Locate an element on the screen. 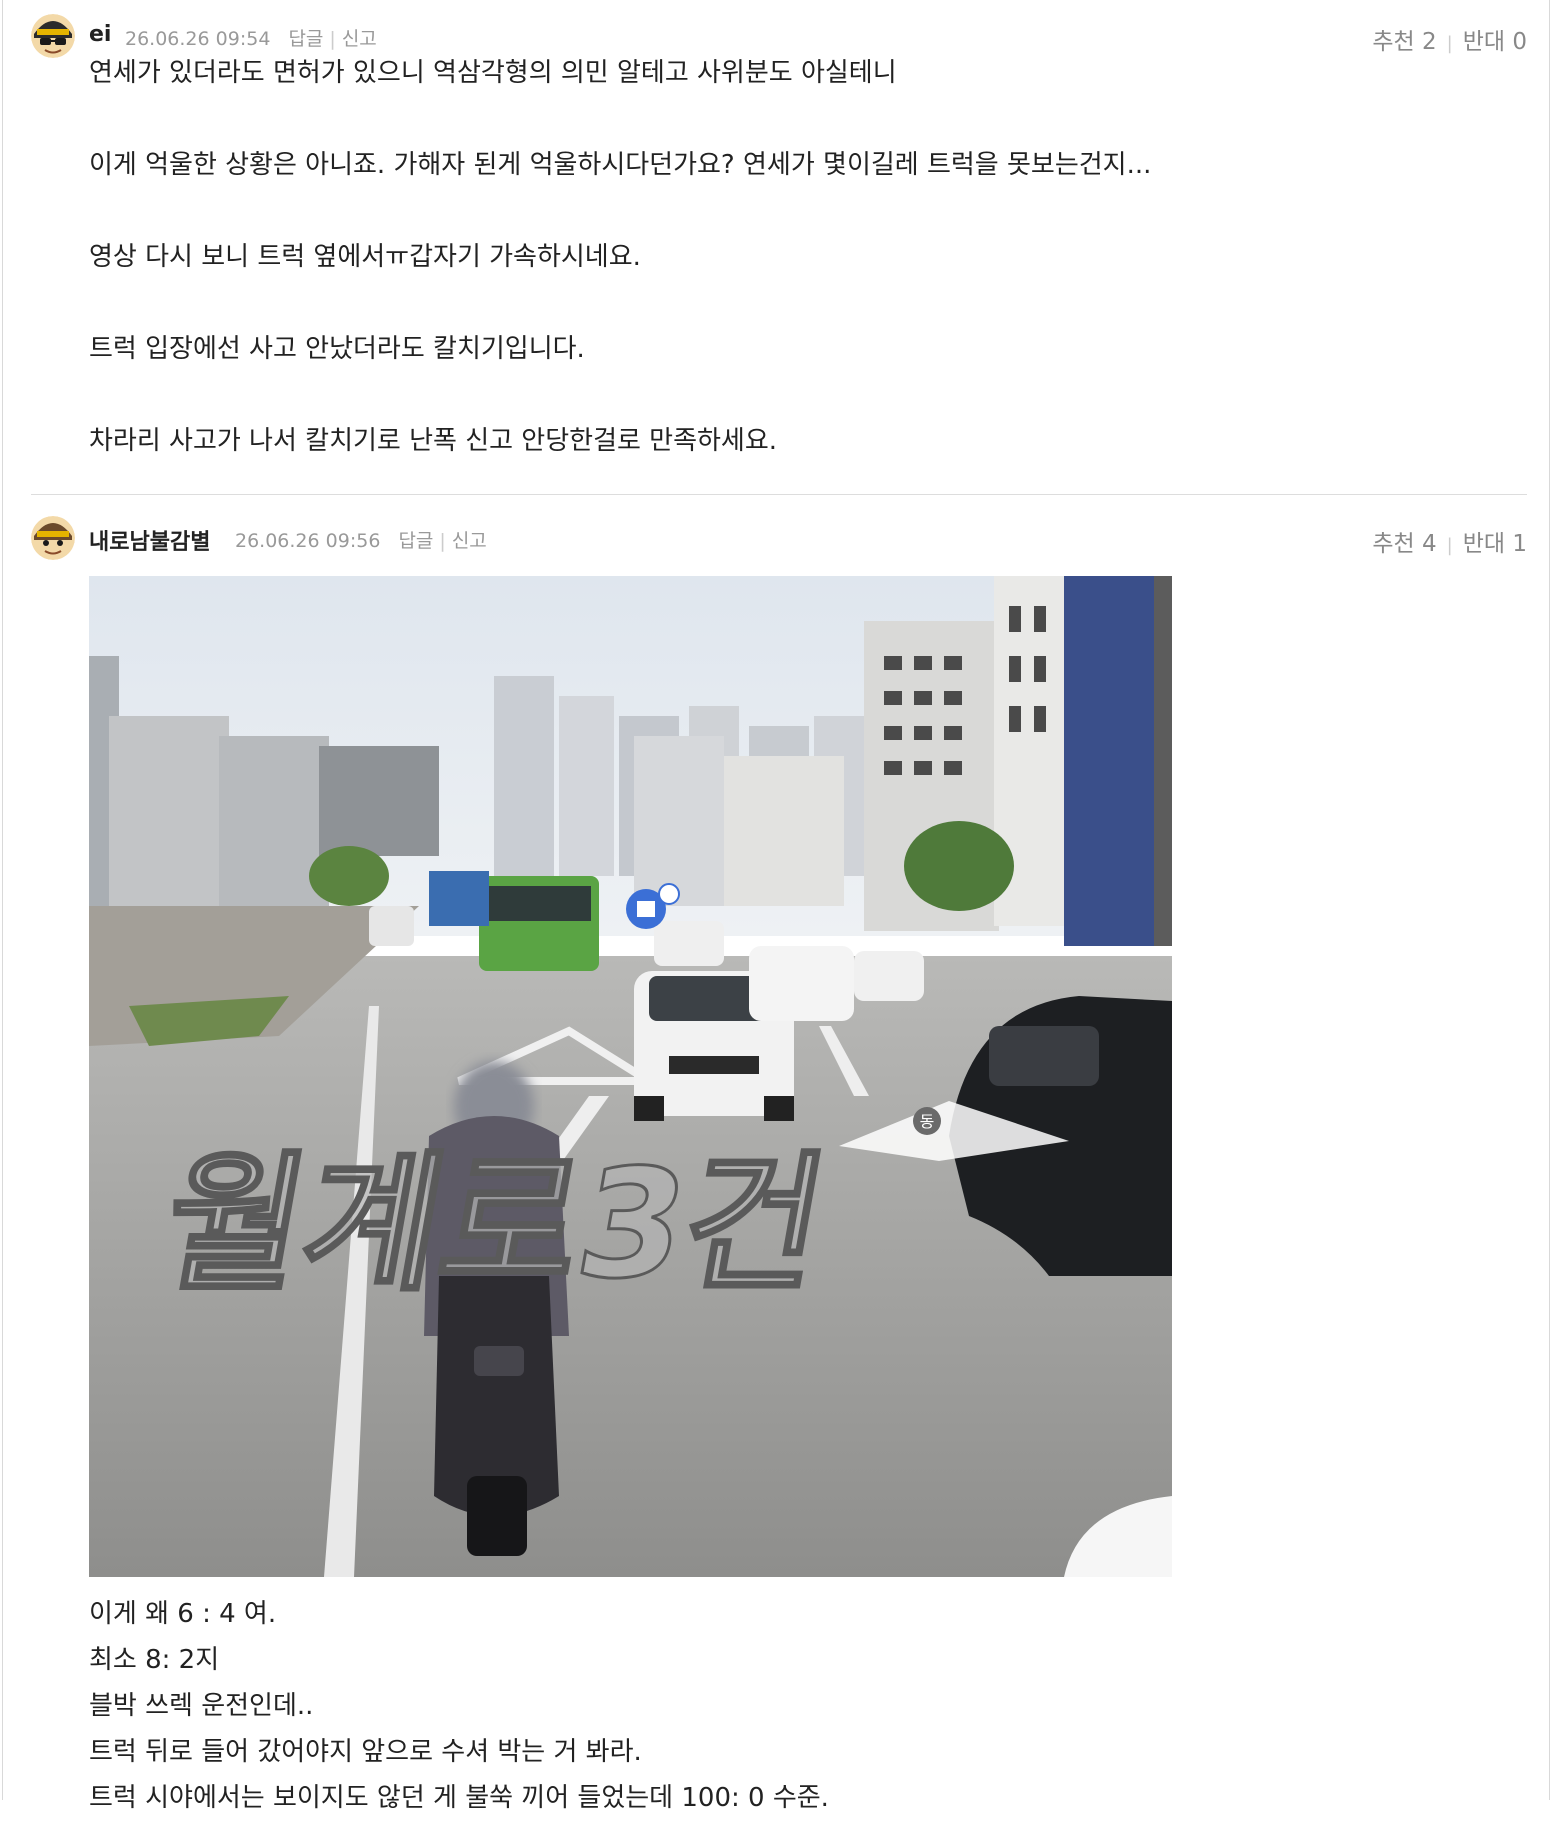  comment-meta: 26.06.26 09:56 답글 | 신고 is located at coordinates (361, 541).